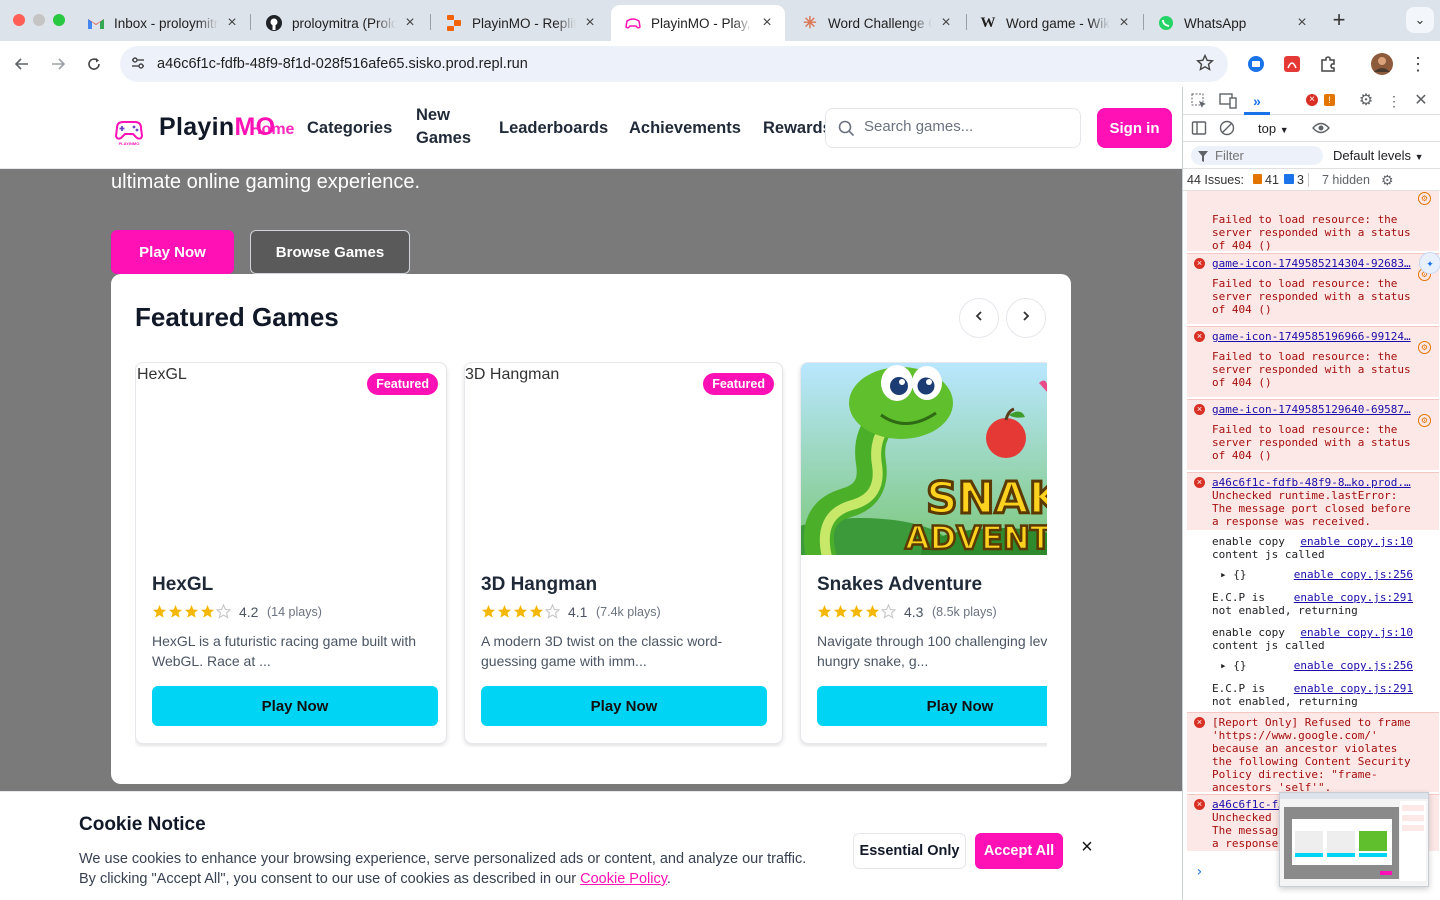 This screenshot has height=900, width=1440. I want to click on issues-settings-gear-icon: ⚙, so click(1387, 180).